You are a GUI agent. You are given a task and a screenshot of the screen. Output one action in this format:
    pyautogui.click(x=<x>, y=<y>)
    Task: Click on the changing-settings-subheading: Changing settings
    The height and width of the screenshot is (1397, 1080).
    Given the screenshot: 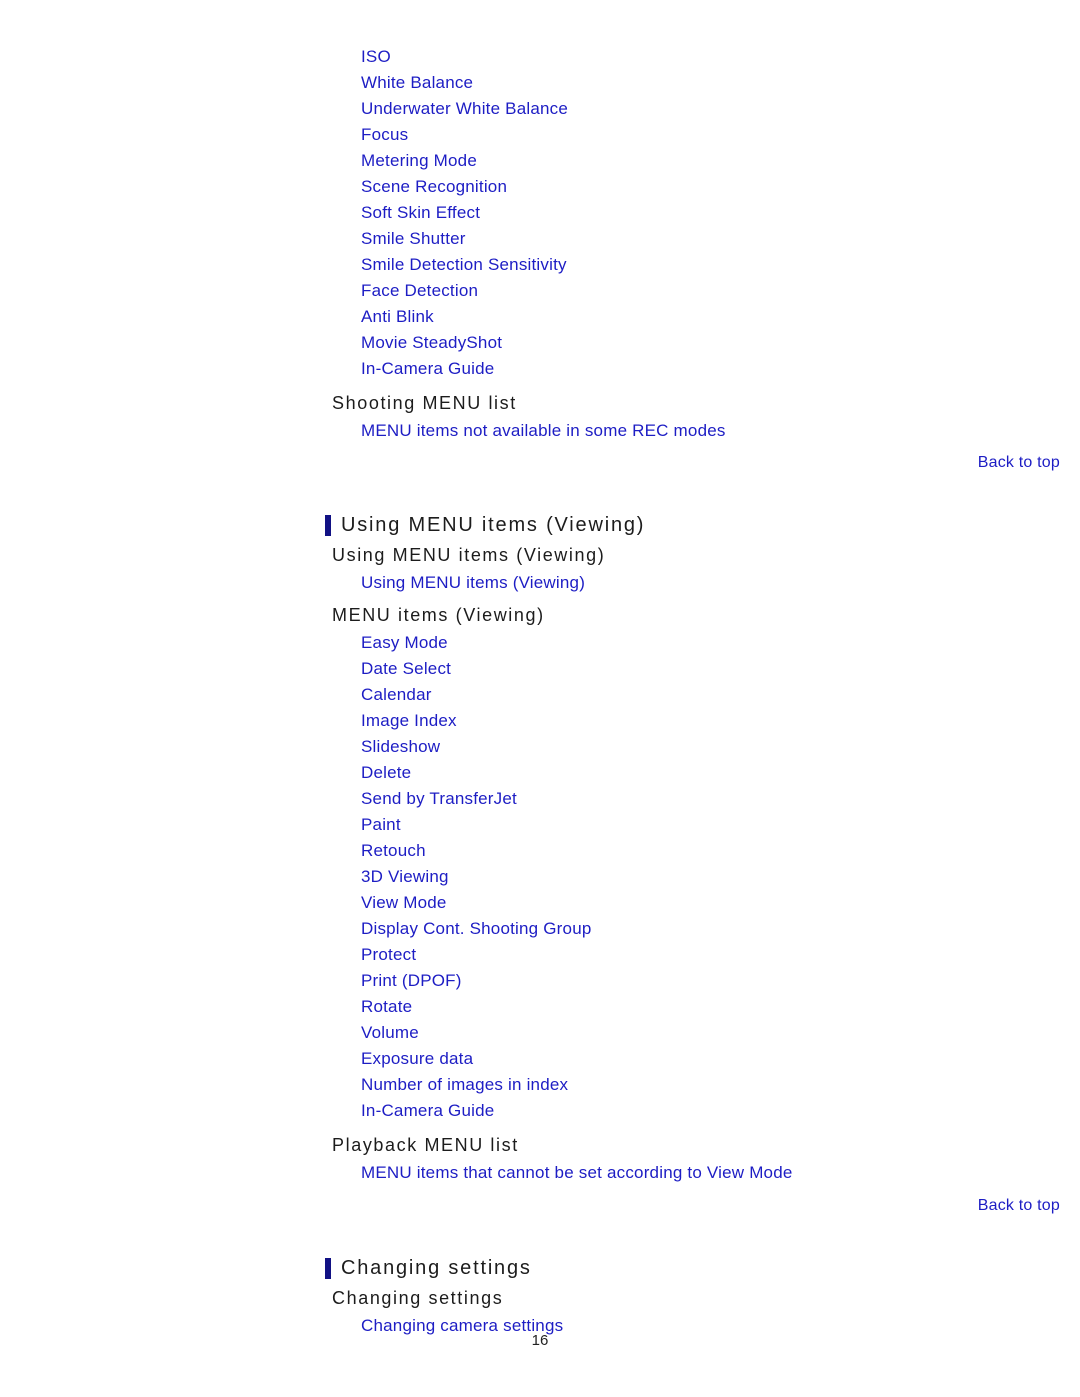 What is the action you would take?
    pyautogui.click(x=418, y=1298)
    